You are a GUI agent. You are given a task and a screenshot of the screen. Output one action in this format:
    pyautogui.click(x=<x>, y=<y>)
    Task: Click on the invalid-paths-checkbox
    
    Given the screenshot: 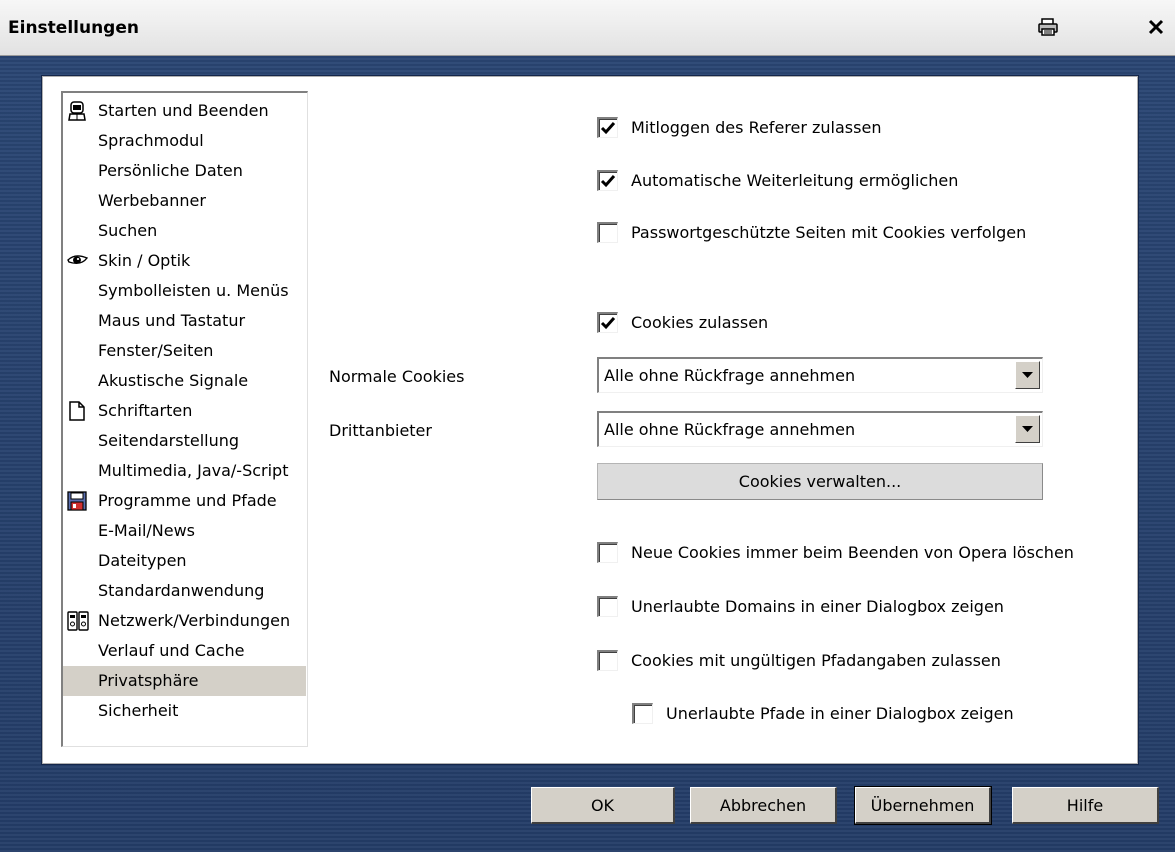 What is the action you would take?
    pyautogui.click(x=607, y=660)
    